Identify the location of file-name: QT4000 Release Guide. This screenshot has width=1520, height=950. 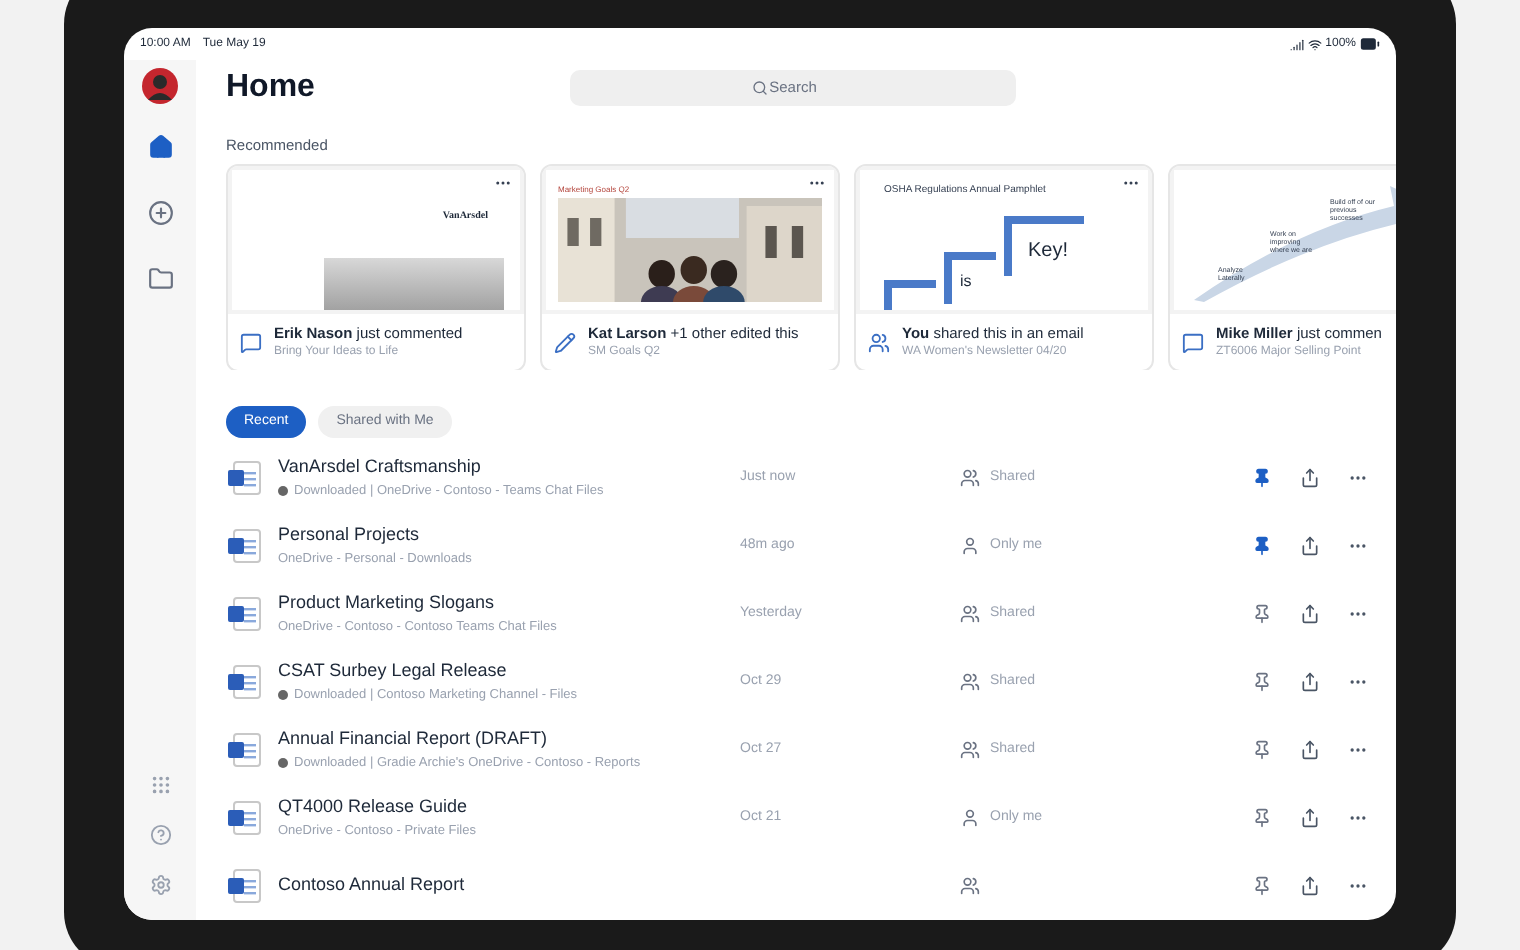
(374, 807).